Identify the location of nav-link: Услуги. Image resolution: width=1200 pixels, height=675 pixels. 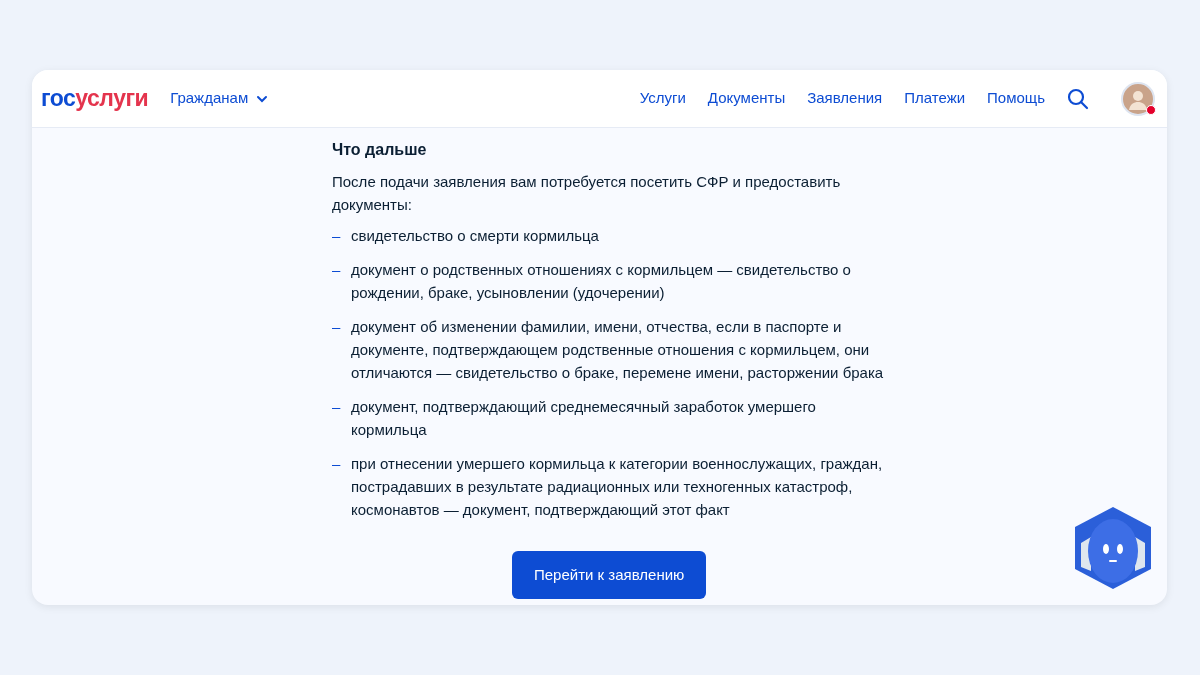
(662, 98).